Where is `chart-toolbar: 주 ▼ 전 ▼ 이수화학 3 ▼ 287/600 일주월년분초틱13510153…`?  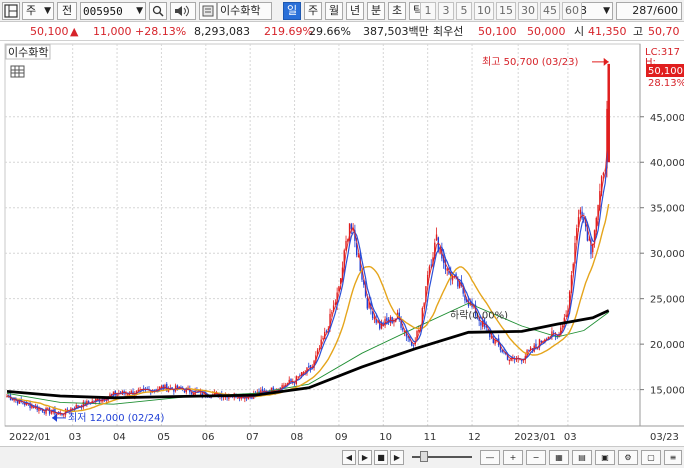 chart-toolbar: 주 ▼ 전 ▼ 이수화학 3 ▼ 287/600 일주월년분초틱13510153… is located at coordinates (342, 11).